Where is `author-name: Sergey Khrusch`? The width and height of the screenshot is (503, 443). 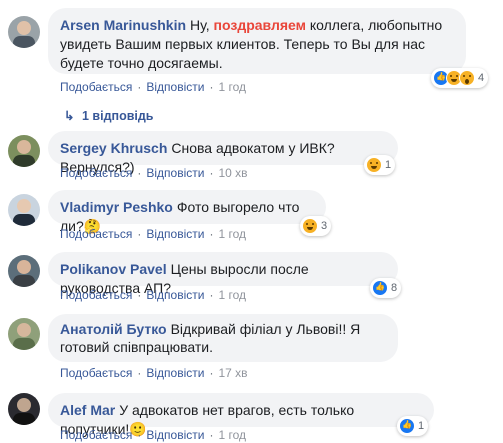 author-name: Sergey Khrusch is located at coordinates (113, 148).